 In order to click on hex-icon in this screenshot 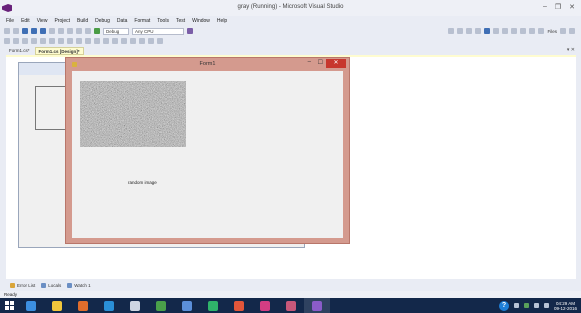, I will do `click(563, 31)`.